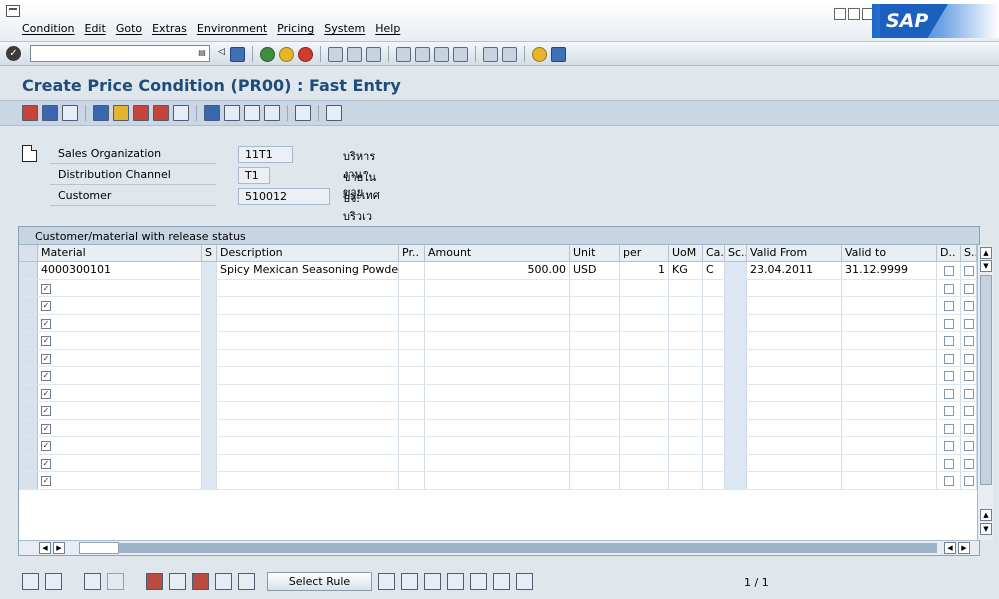 The width and height of the screenshot is (999, 599). What do you see at coordinates (889, 270) in the screenshot?
I see `valid-to-cell: 31.12.9999` at bounding box center [889, 270].